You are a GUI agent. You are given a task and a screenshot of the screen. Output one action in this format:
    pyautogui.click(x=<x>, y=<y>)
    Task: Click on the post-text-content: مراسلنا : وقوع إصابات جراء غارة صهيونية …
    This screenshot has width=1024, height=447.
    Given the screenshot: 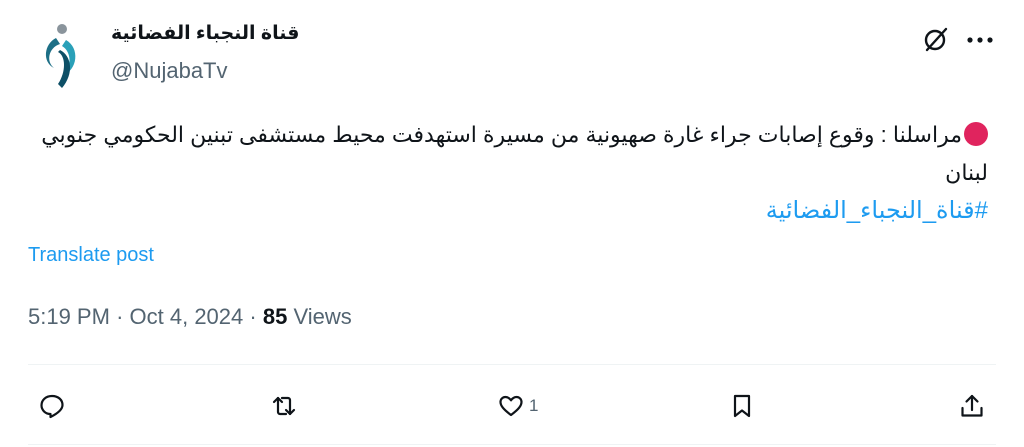 What is the action you would take?
    pyautogui.click(x=514, y=153)
    